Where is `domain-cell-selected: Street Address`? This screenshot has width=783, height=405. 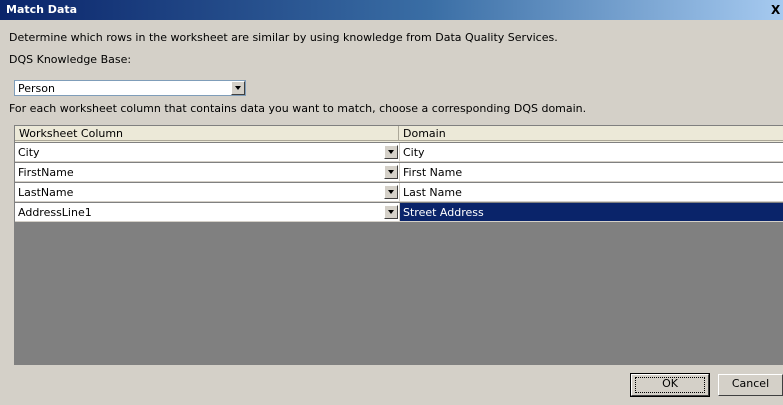 domain-cell-selected: Street Address is located at coordinates (591, 212).